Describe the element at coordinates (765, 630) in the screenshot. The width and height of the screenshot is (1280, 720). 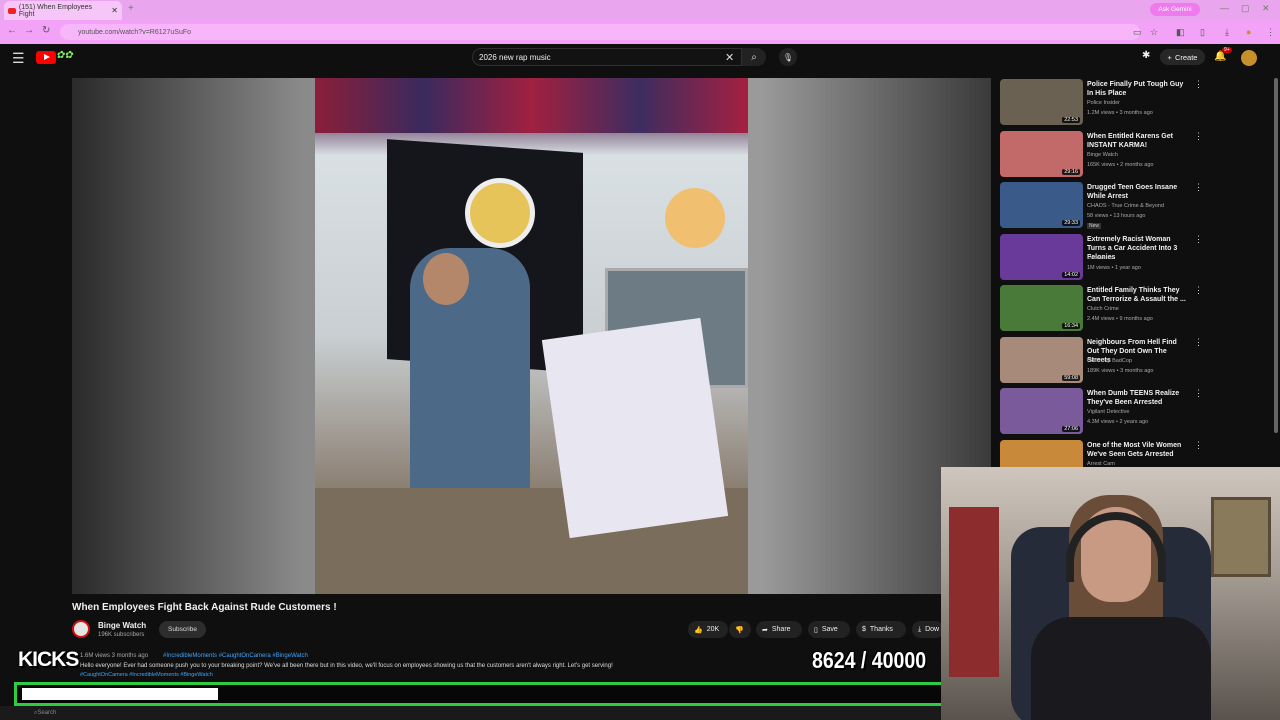
I see `share-icon: ➦` at that location.